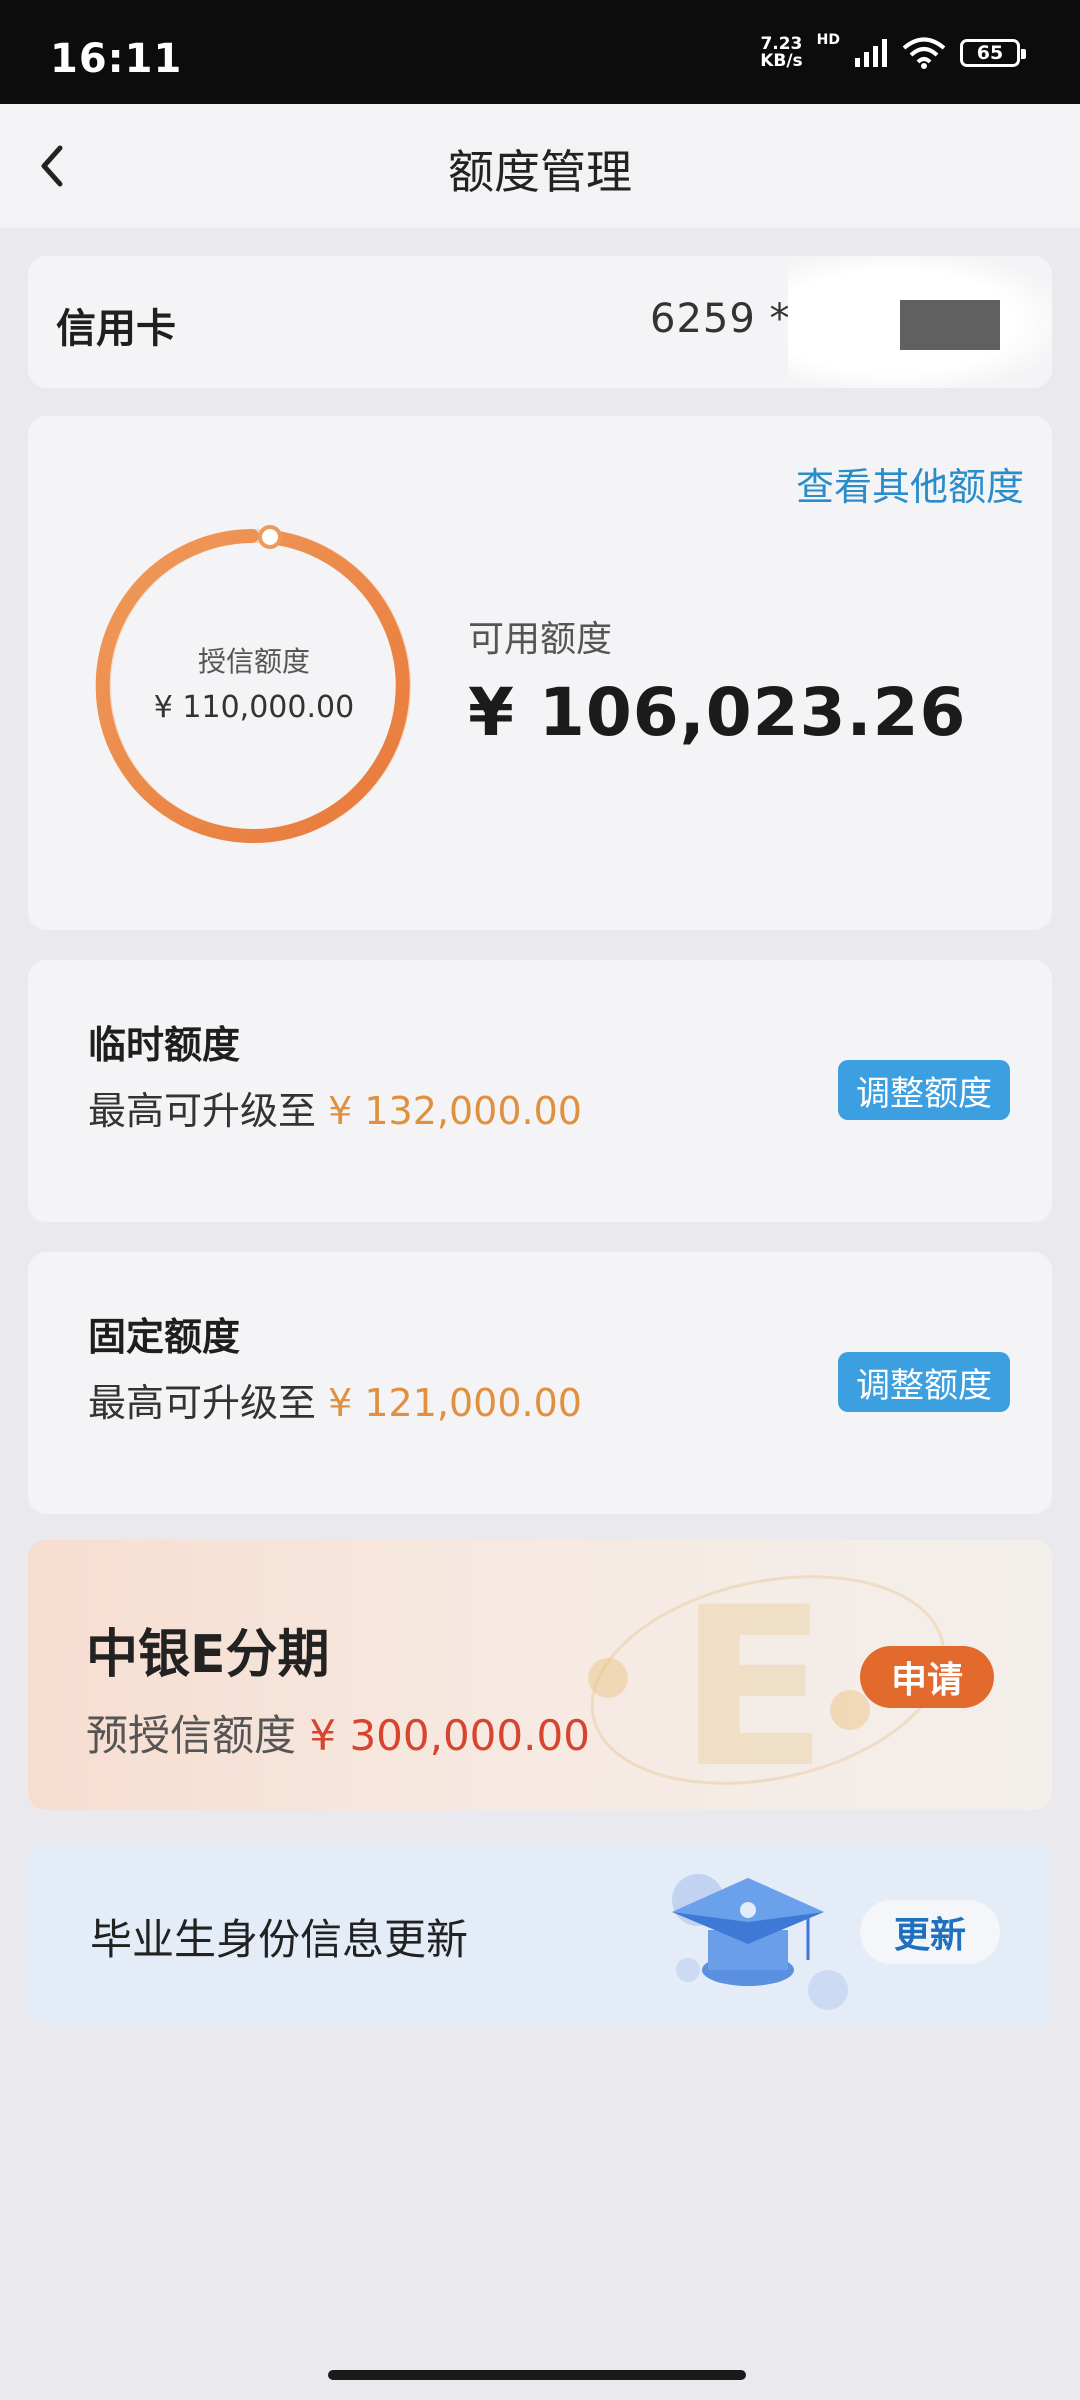 The width and height of the screenshot is (1080, 2400). What do you see at coordinates (279, 1939) in the screenshot?
I see `graduate-update-title: 毕业生身份信息更新` at bounding box center [279, 1939].